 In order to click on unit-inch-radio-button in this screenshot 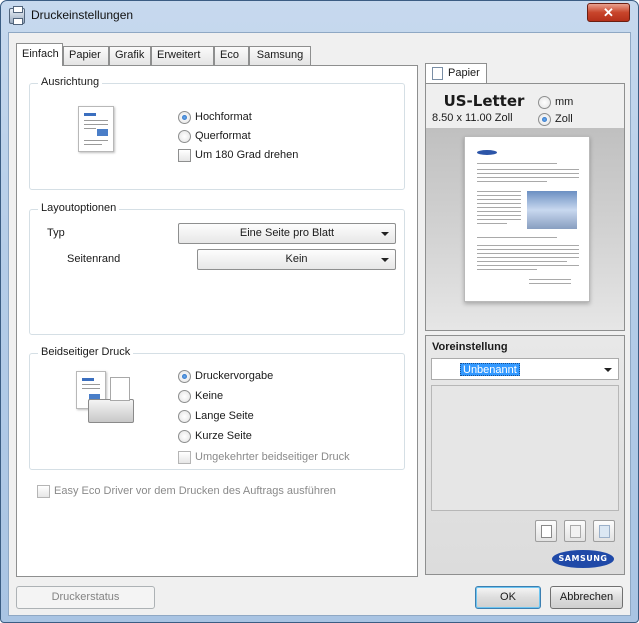, I will do `click(544, 119)`.